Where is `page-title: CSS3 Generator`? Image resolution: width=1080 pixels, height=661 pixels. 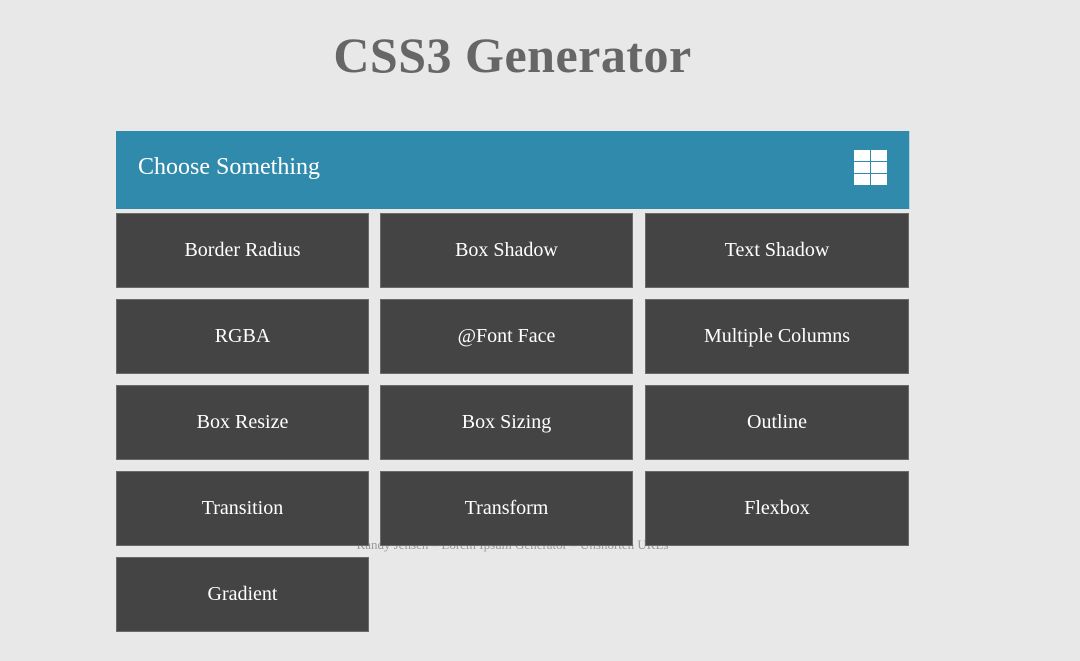 page-title: CSS3 Generator is located at coordinates (512, 55).